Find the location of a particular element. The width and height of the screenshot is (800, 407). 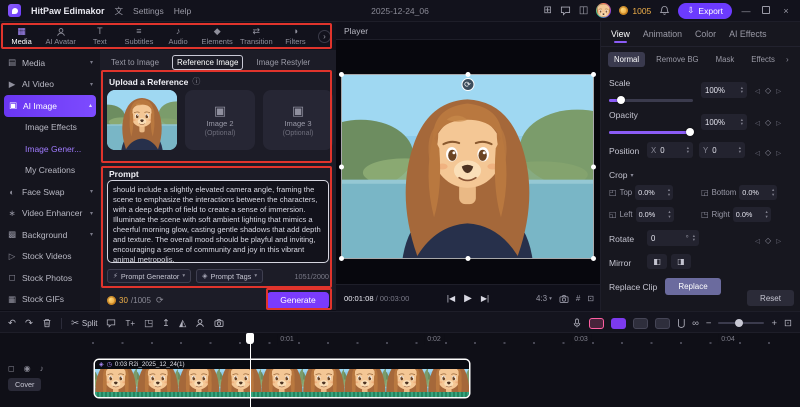

slider-knob is located at coordinates (620, 100).